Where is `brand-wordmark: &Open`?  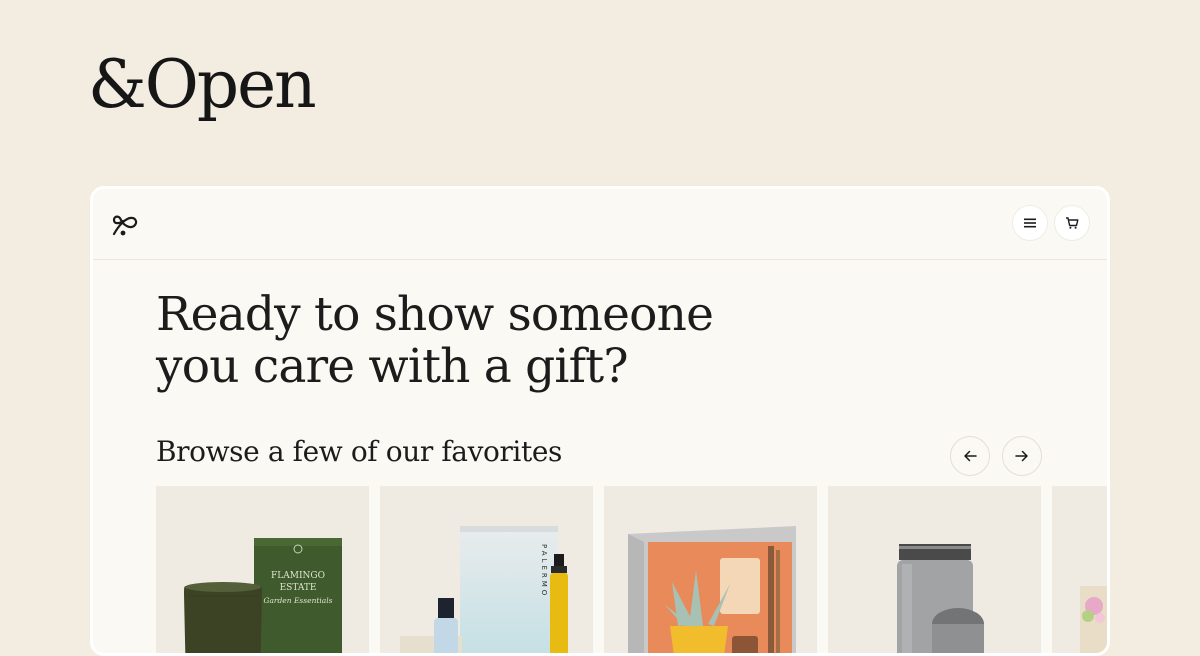 brand-wordmark: &Open is located at coordinates (202, 84).